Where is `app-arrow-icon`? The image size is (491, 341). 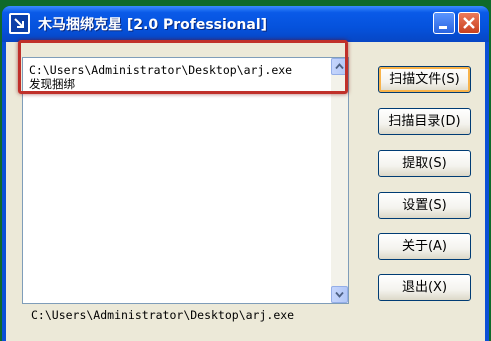 app-arrow-icon is located at coordinates (19, 23).